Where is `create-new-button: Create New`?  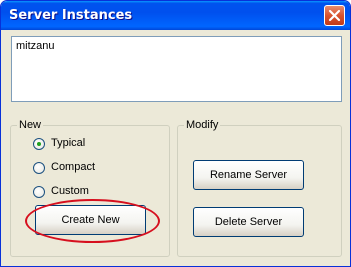 create-new-button: Create New is located at coordinates (90, 220).